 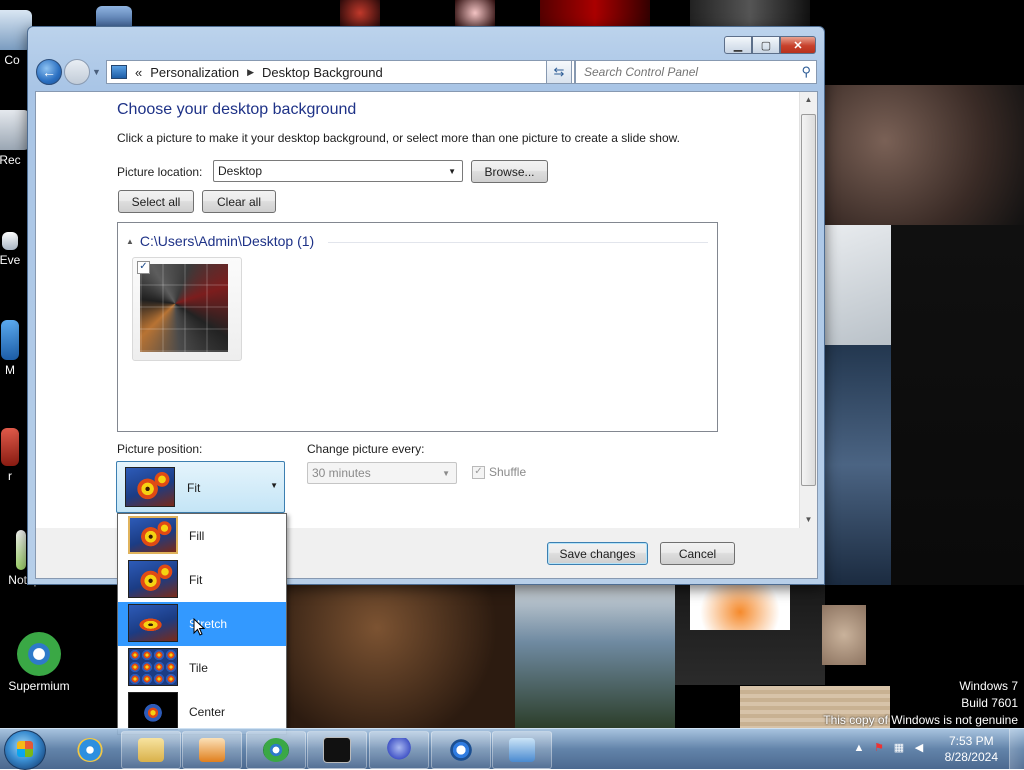 I want to click on group-header: ▲ C:\Users\Admin\Desktop (1), so click(x=220, y=241).